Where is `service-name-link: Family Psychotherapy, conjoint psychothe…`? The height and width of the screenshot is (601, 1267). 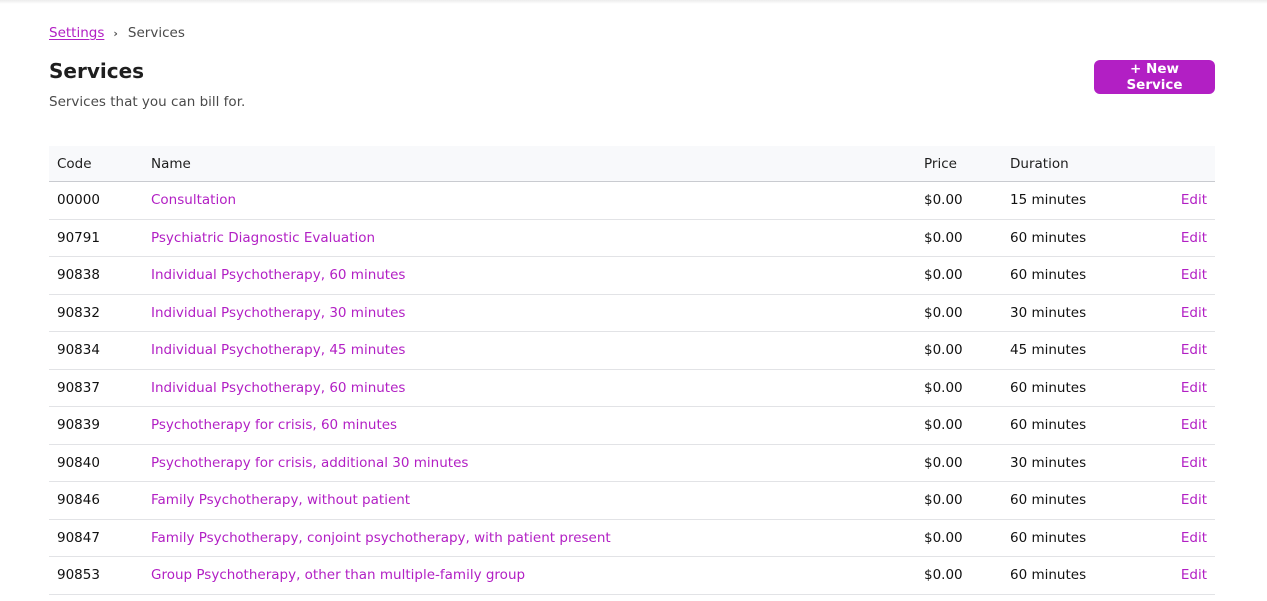
service-name-link: Family Psychotherapy, conjoint psychothe… is located at coordinates (381, 538).